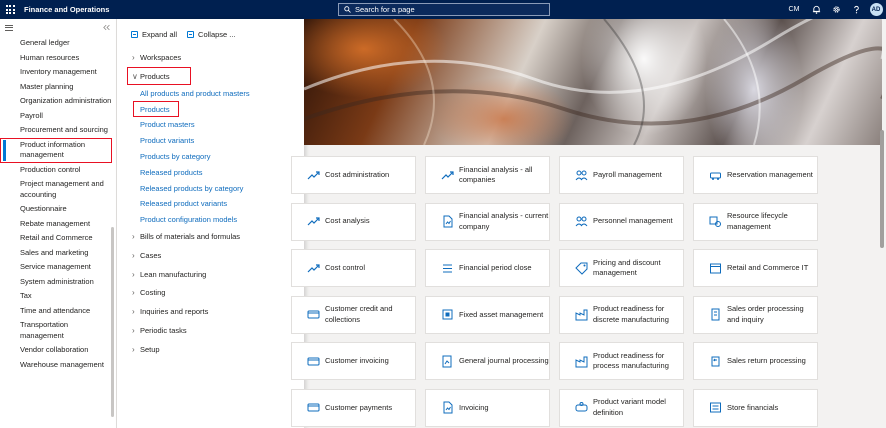 This screenshot has height=428, width=886. I want to click on tile-product-variant-model-definition: Product variant model definition, so click(621, 407).